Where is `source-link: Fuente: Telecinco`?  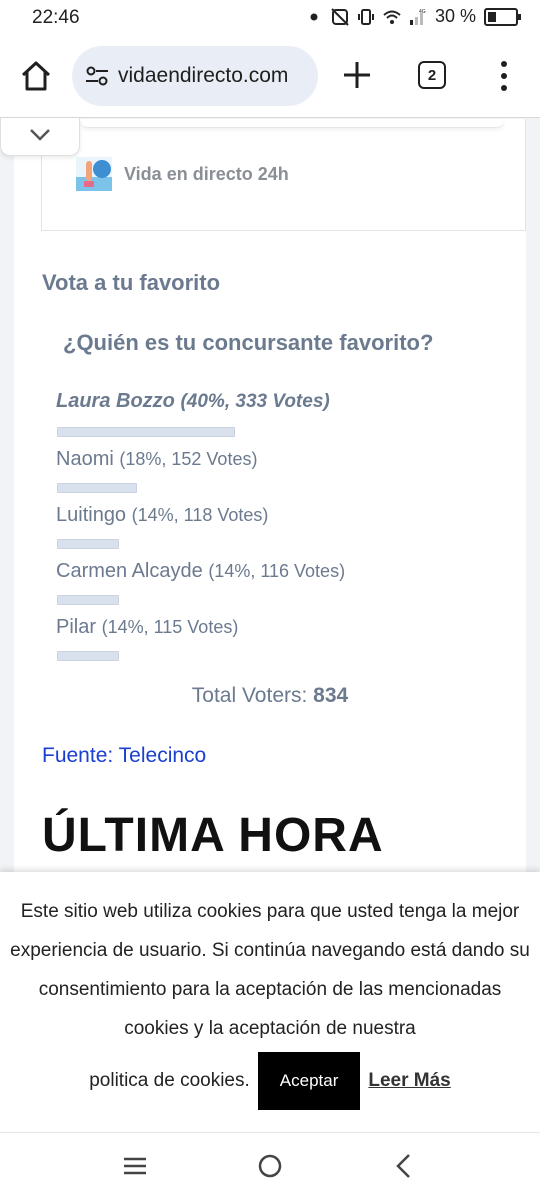
source-link: Fuente: Telecinco is located at coordinates (124, 756).